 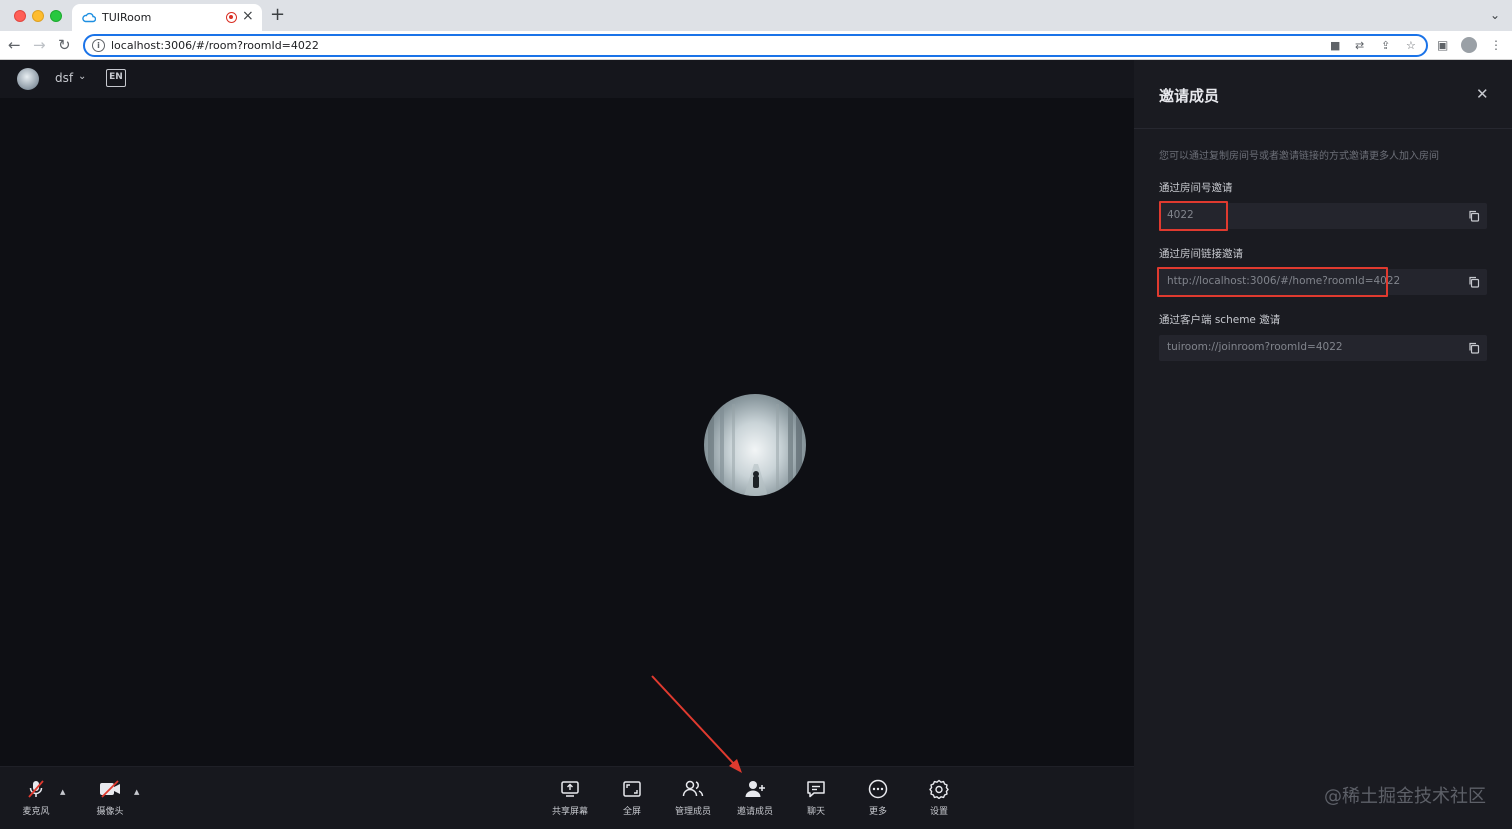 I want to click on room-header: dsf ⌄ EN, so click(x=567, y=79).